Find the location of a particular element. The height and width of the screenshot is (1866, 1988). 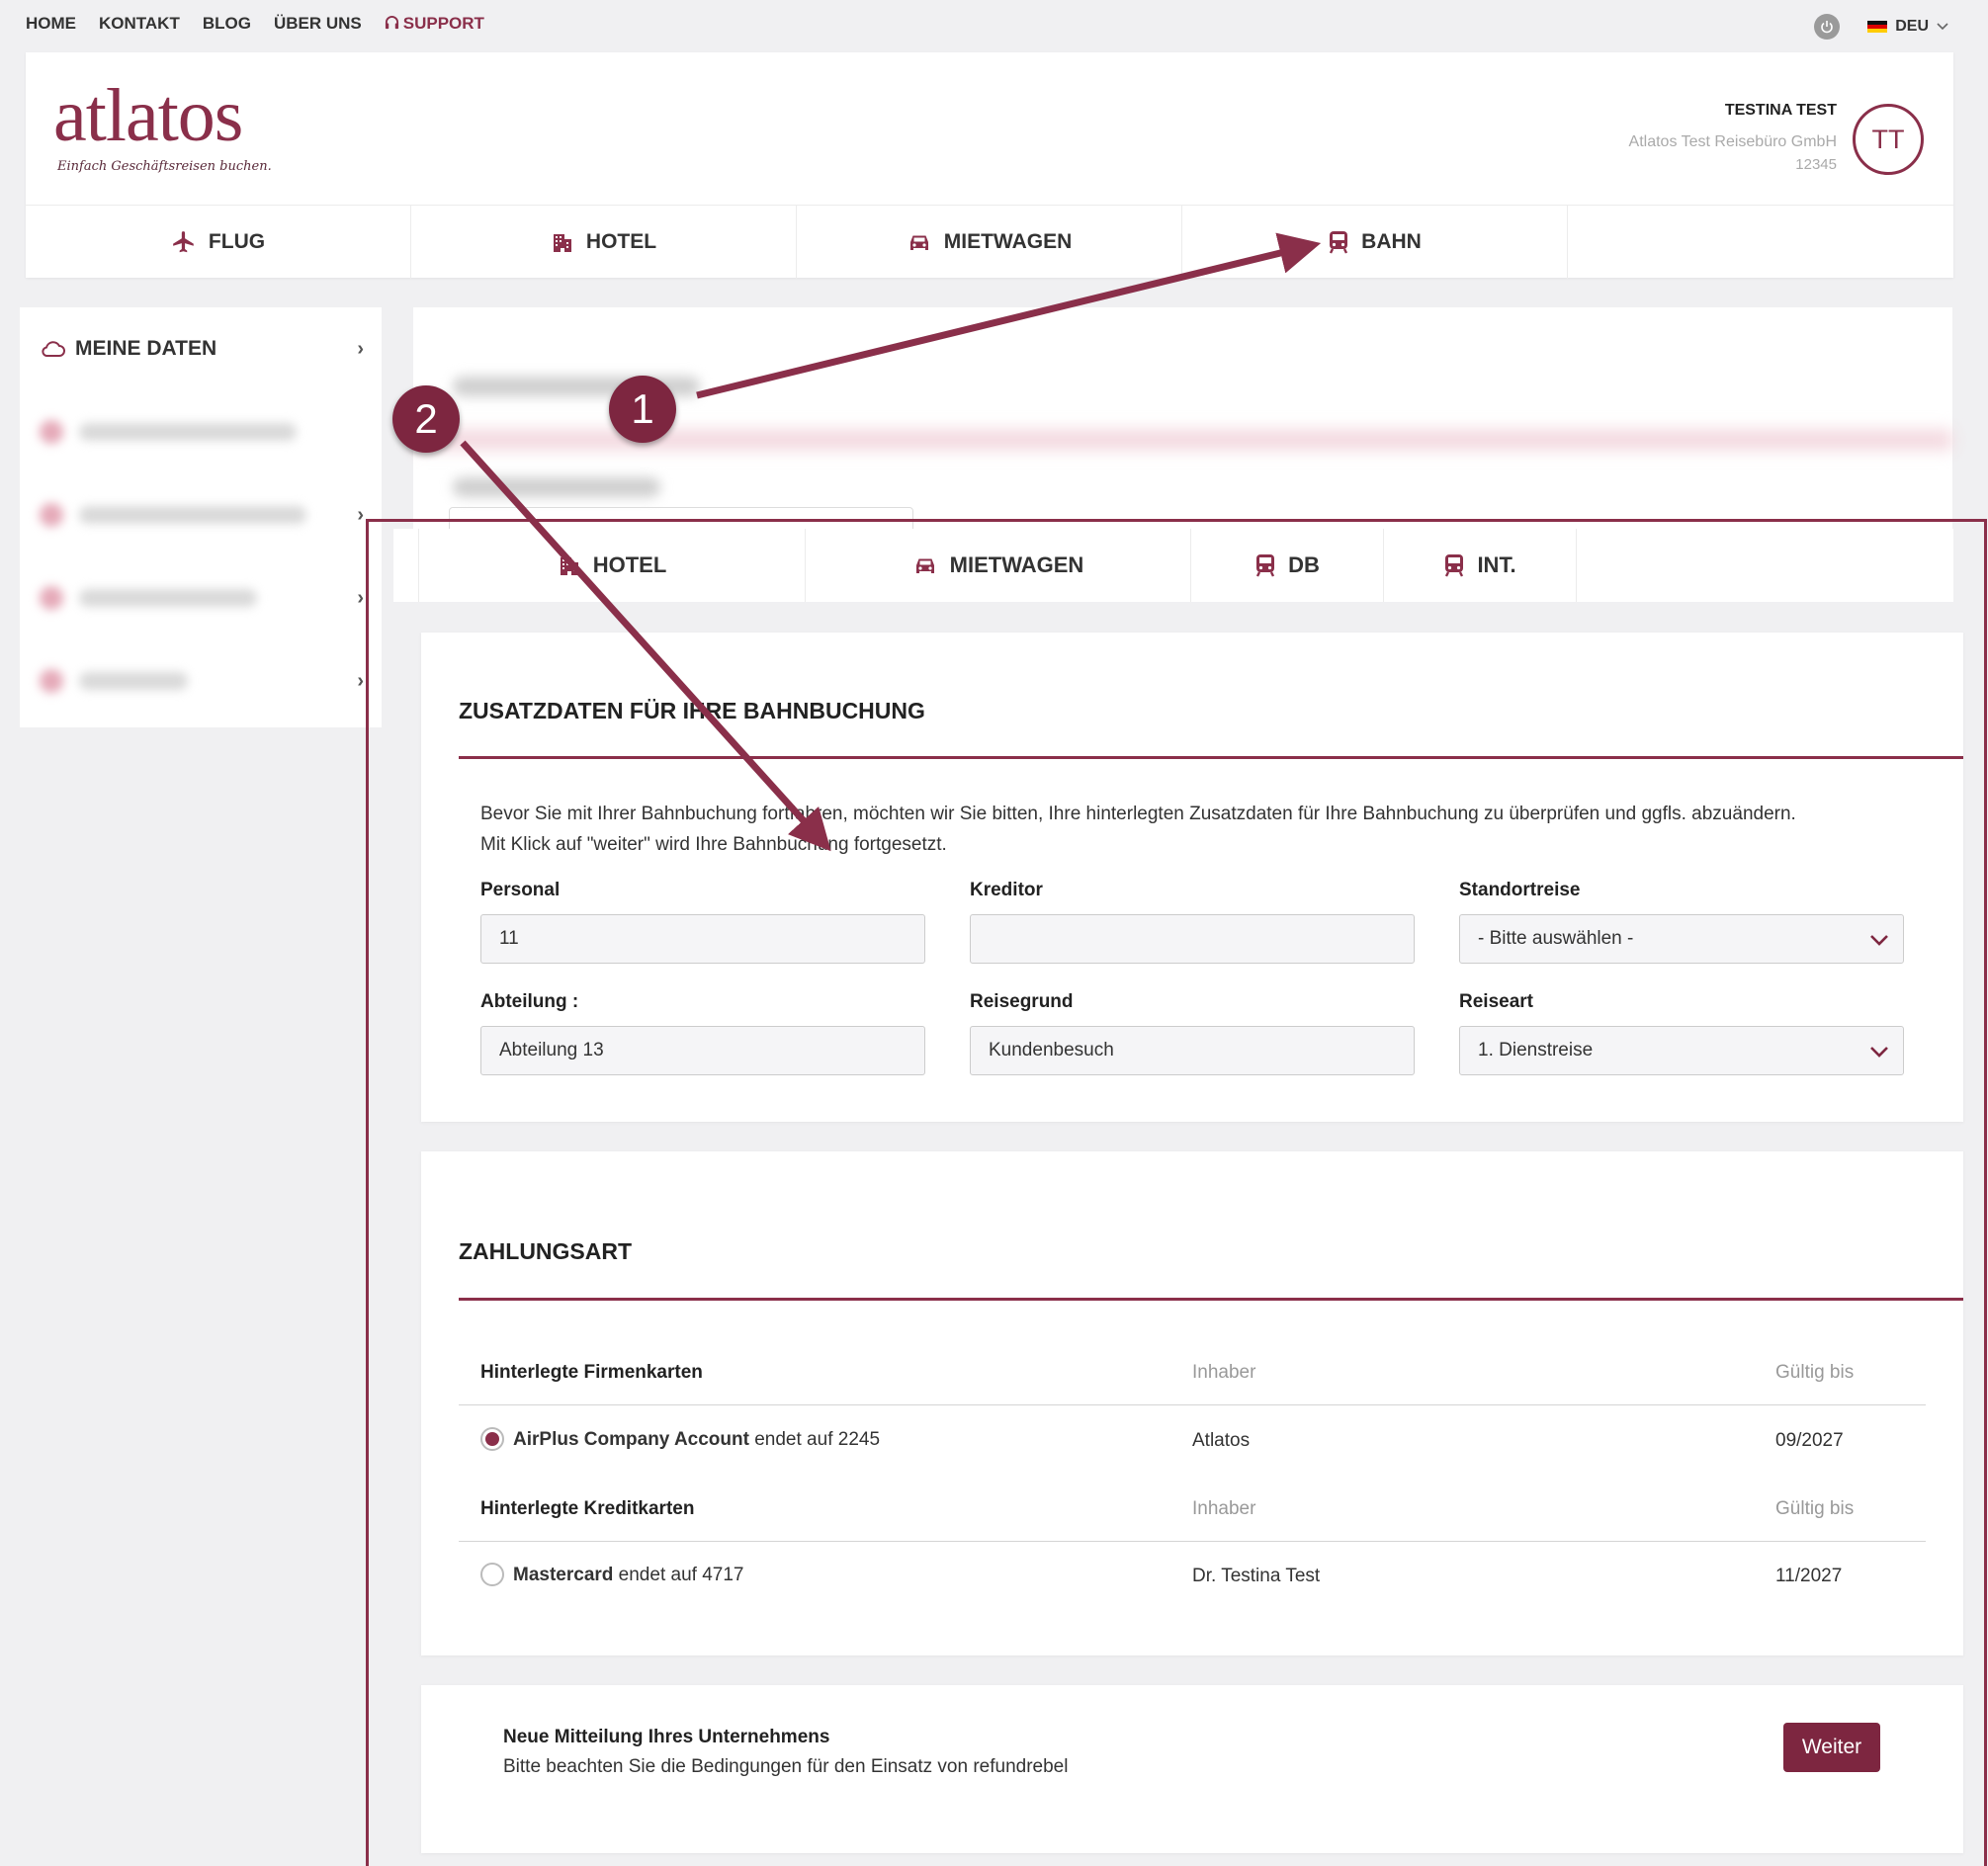

tab-flug: FLUG is located at coordinates (218, 242).